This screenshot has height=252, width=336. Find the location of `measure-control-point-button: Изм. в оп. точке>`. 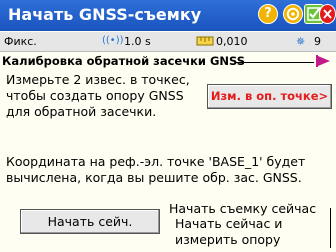

measure-control-point-button: Изм. в оп. точке> is located at coordinates (269, 96).